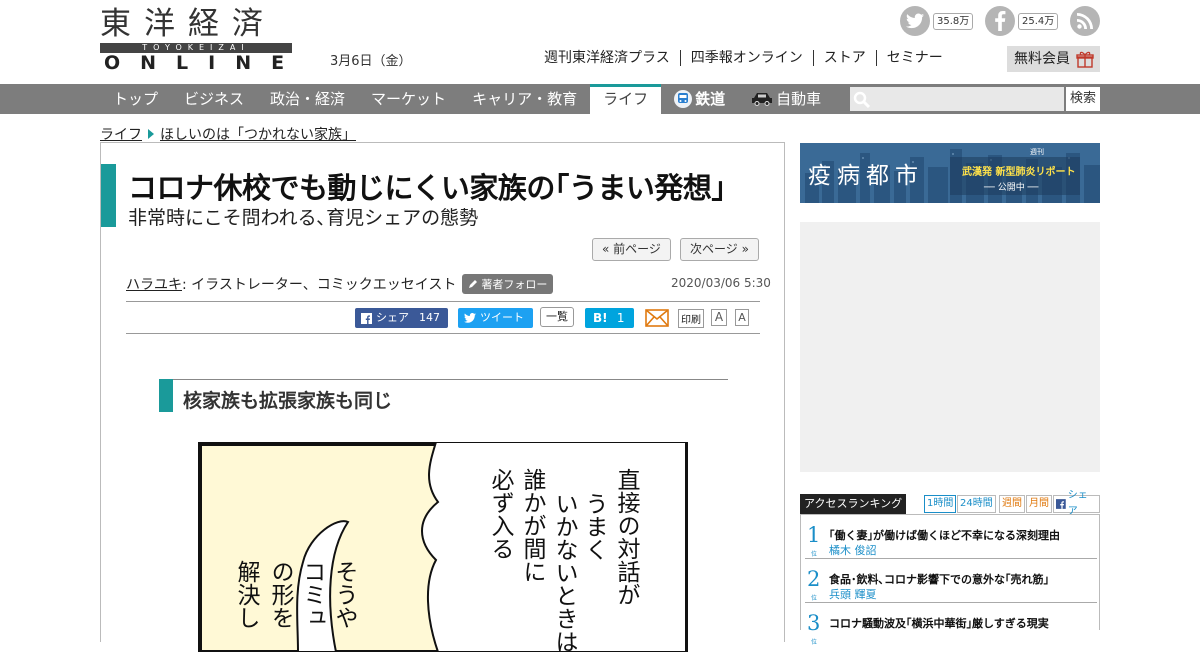 This screenshot has height=652, width=1200. What do you see at coordinates (950, 173) in the screenshot?
I see `ad-banner: 疫病都市 週刊 武漢発 新型肺炎リポート ── 公開中 ──` at bounding box center [950, 173].